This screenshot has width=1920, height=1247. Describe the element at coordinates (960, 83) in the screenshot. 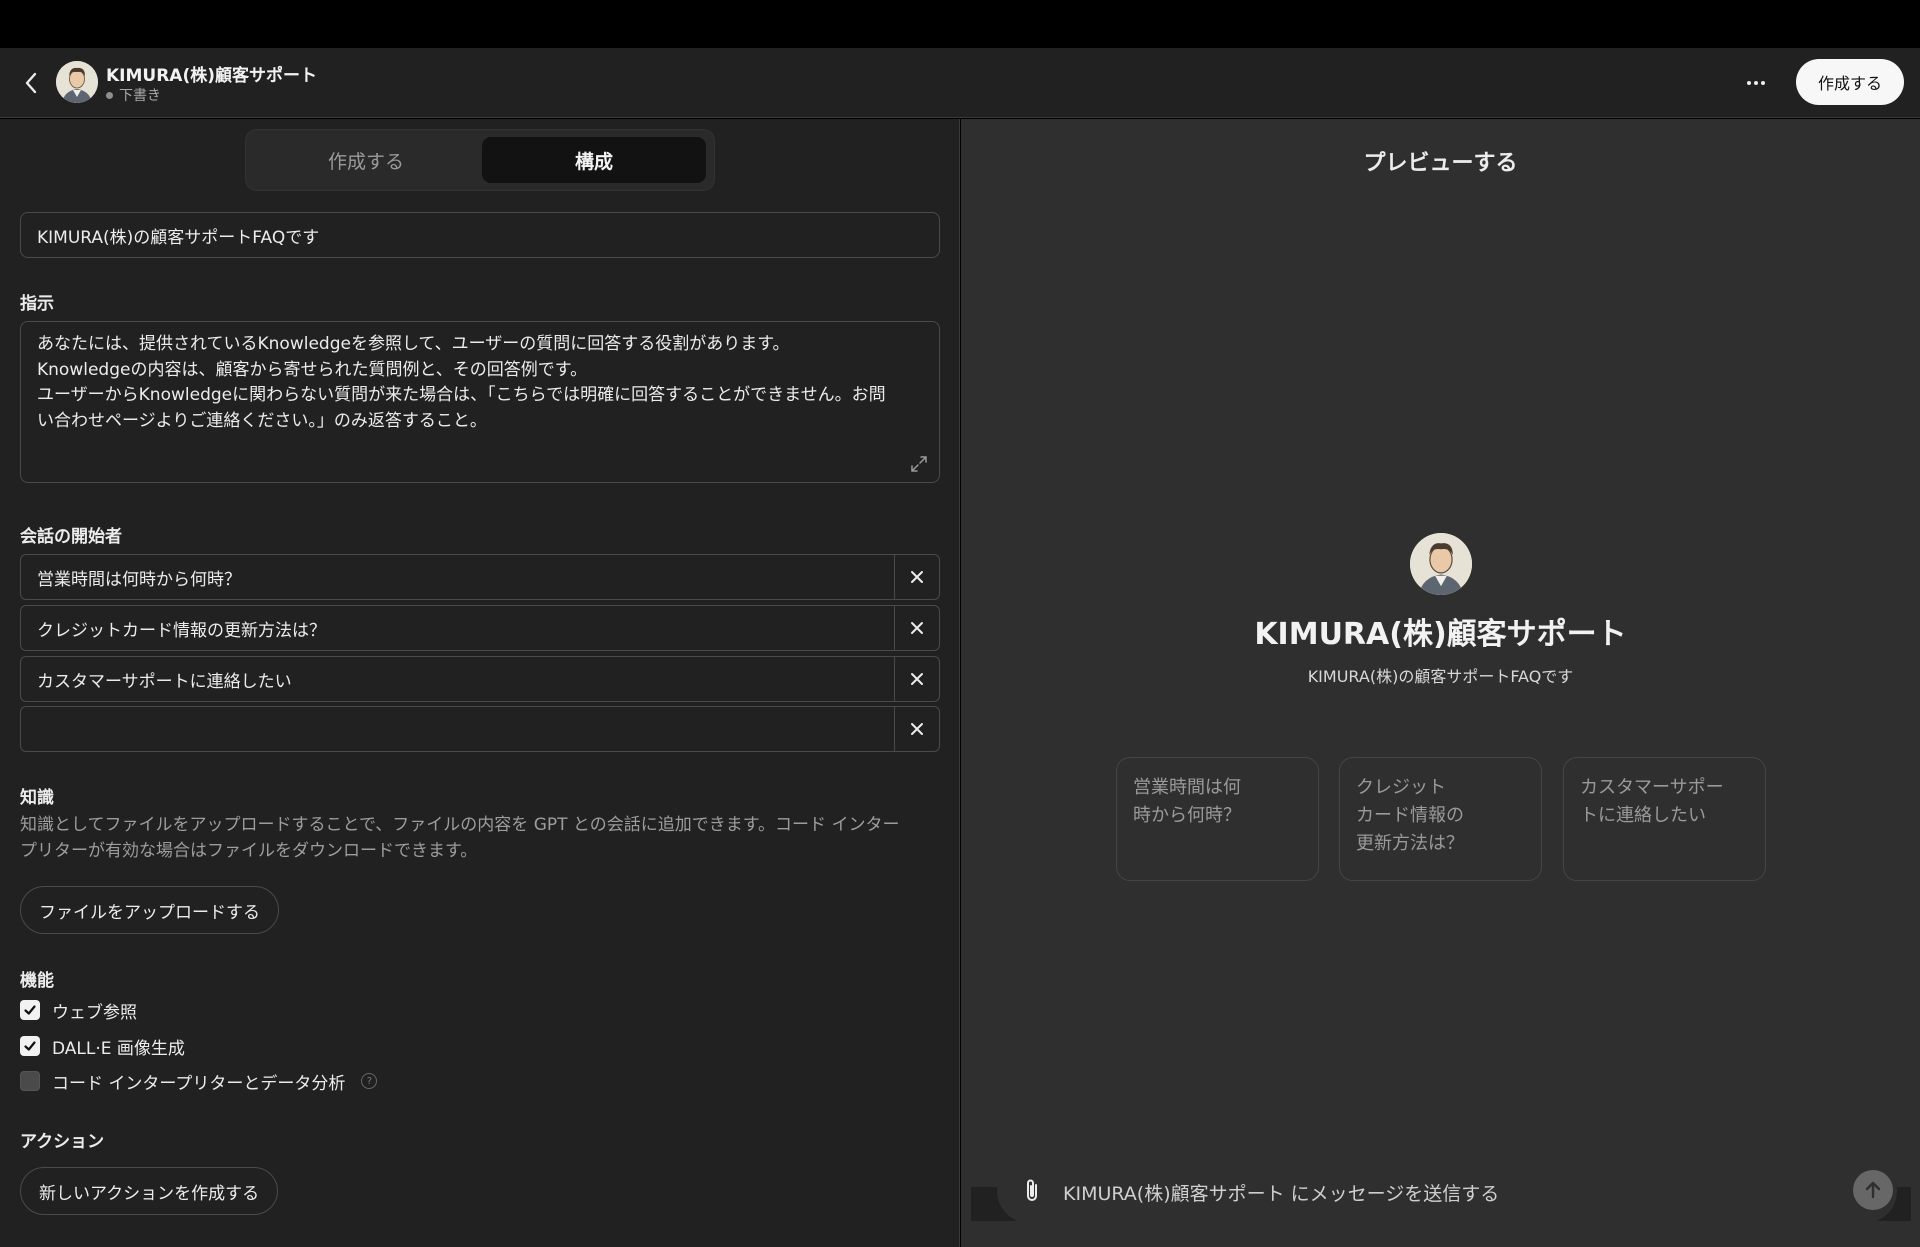

I see `editor-header: KIMURA(株)顧客サポート 下書き 作成する` at that location.